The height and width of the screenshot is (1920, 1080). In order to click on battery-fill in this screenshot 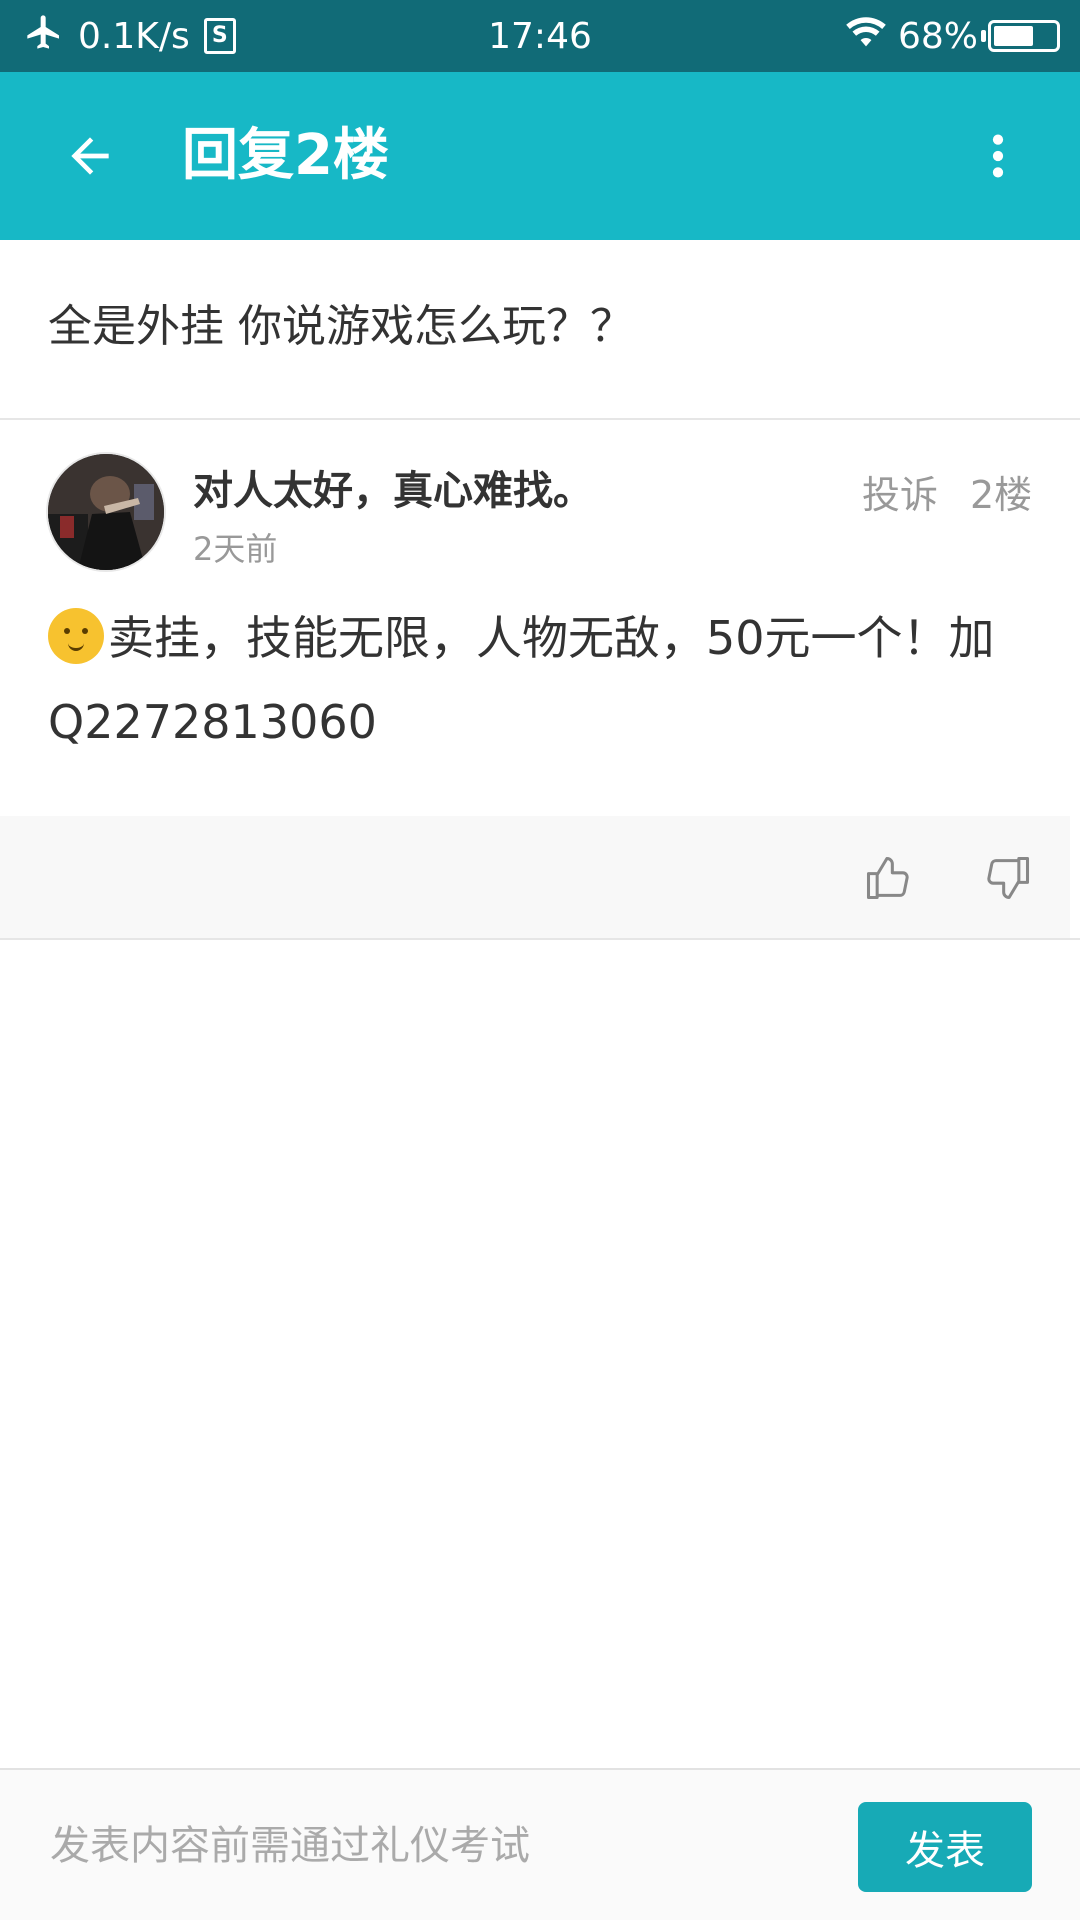, I will do `click(1013, 36)`.